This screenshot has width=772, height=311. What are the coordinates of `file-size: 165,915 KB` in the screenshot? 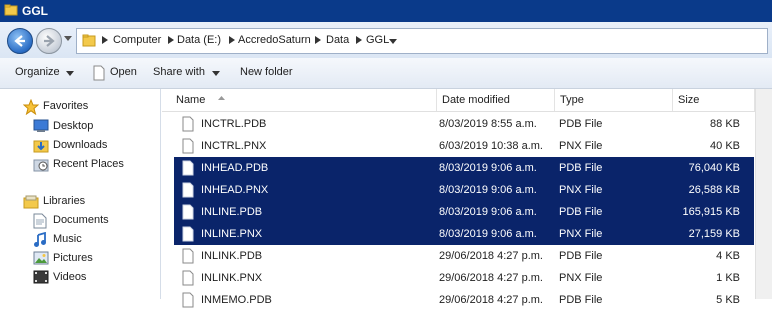 It's located at (711, 212).